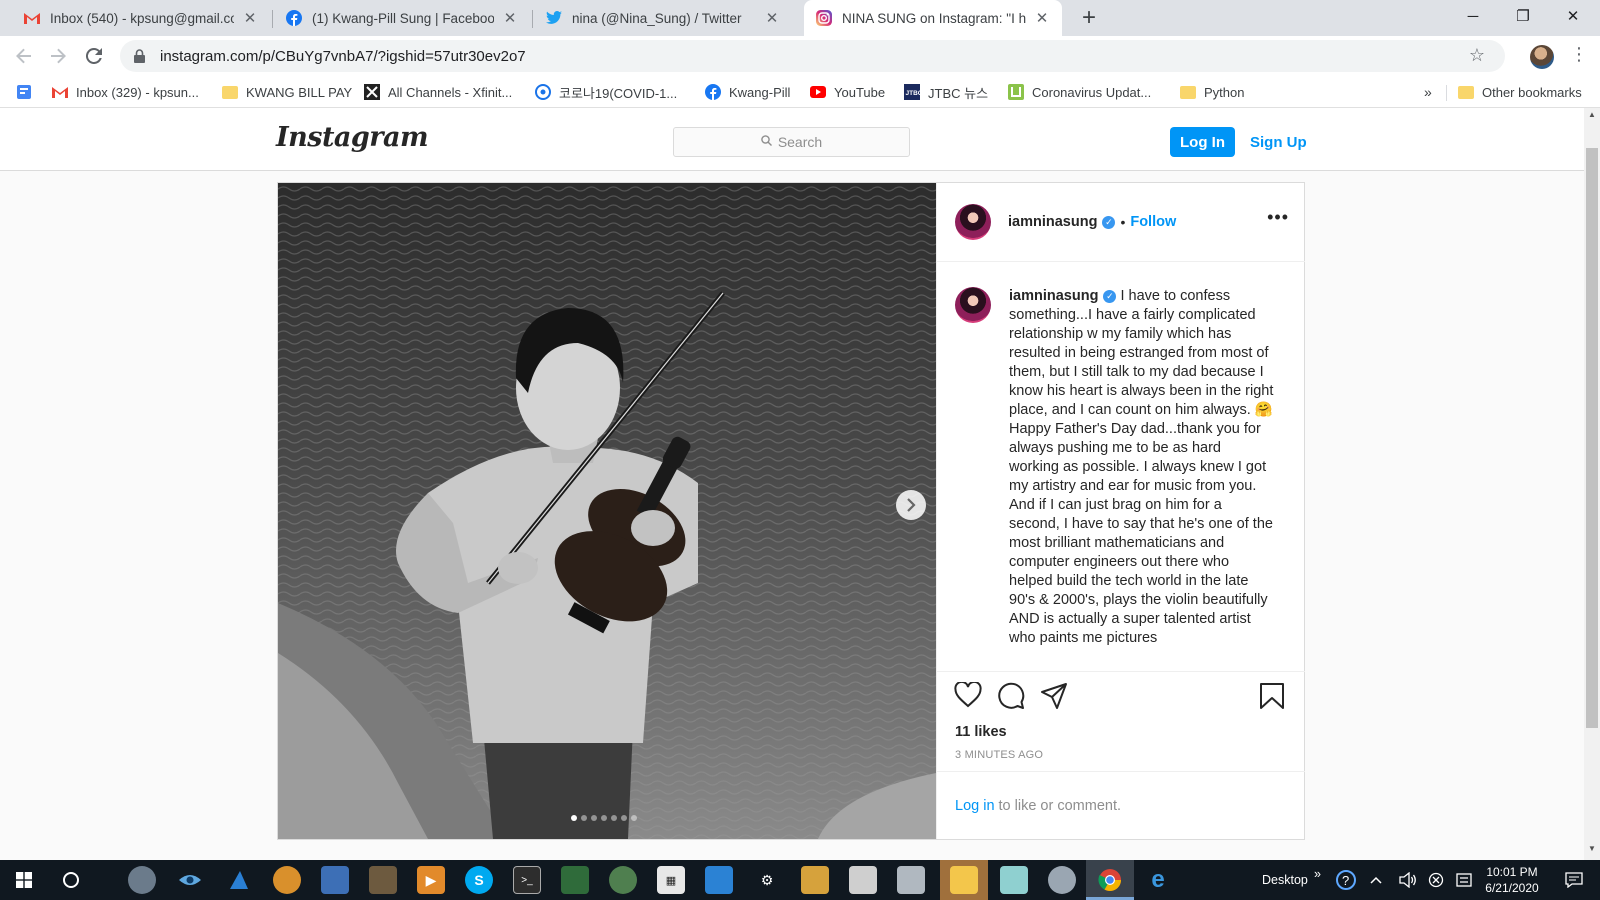  I want to click on tab-twitter: nina (@Nina_Sung) / Twitter ✕, so click(663, 18).